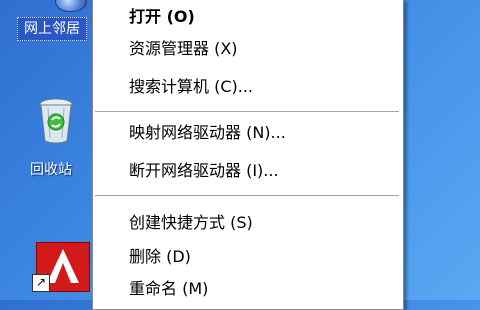  Describe the element at coordinates (247, 289) in the screenshot. I see `menu-item-rename: 重命名 (M)` at that location.